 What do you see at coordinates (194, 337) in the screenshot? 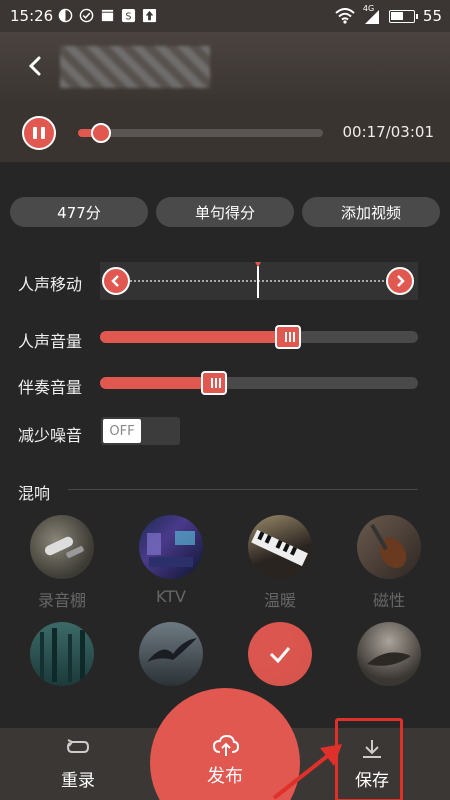
I see `vocal-volume-fill` at bounding box center [194, 337].